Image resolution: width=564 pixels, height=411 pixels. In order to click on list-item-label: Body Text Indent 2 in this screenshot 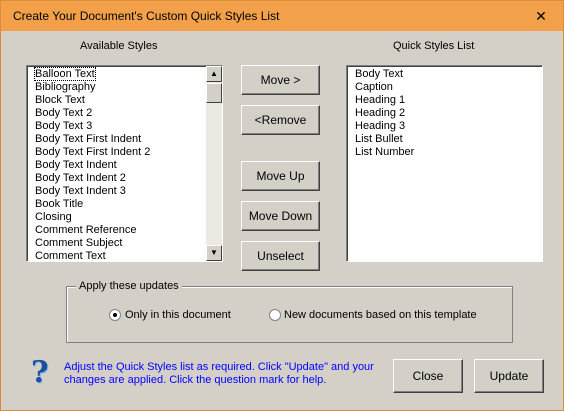, I will do `click(80, 178)`.